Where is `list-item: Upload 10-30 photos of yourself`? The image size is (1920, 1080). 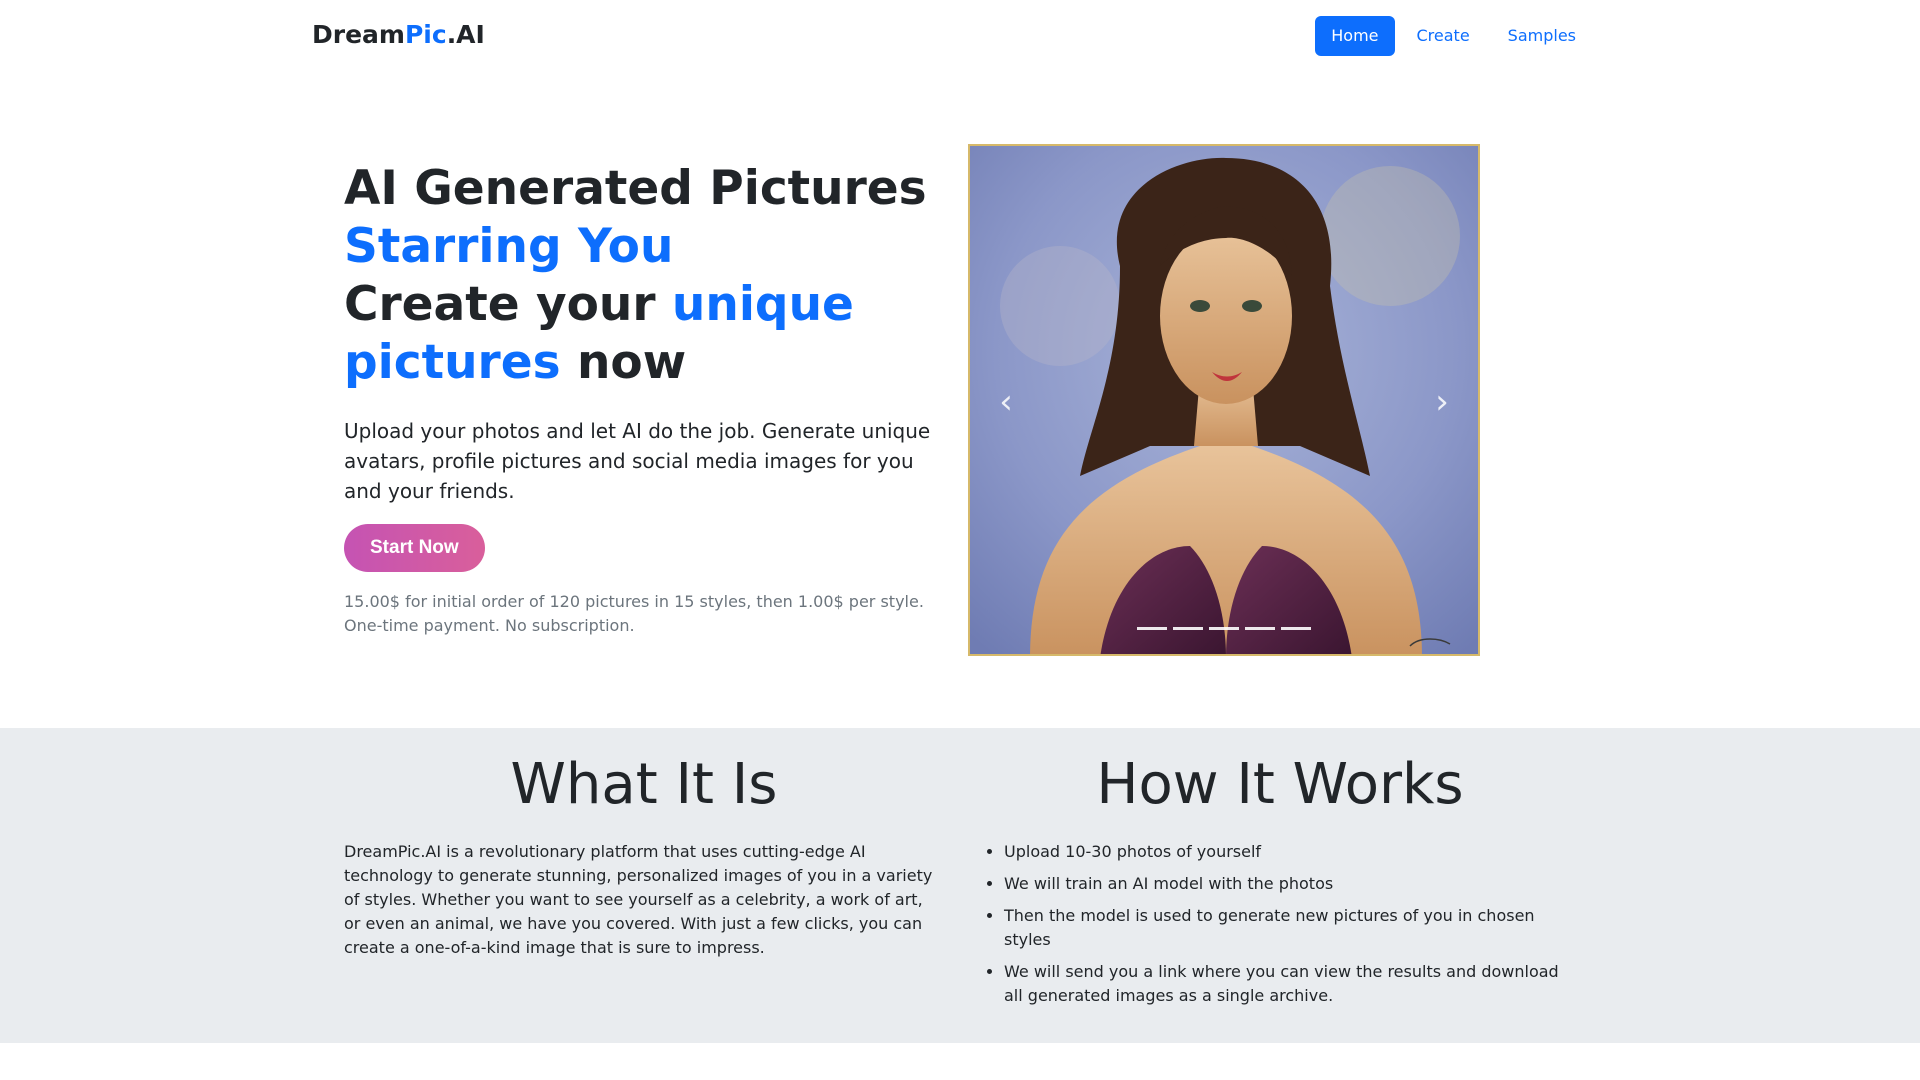
list-item: Upload 10-30 photos of yourself is located at coordinates (1290, 852).